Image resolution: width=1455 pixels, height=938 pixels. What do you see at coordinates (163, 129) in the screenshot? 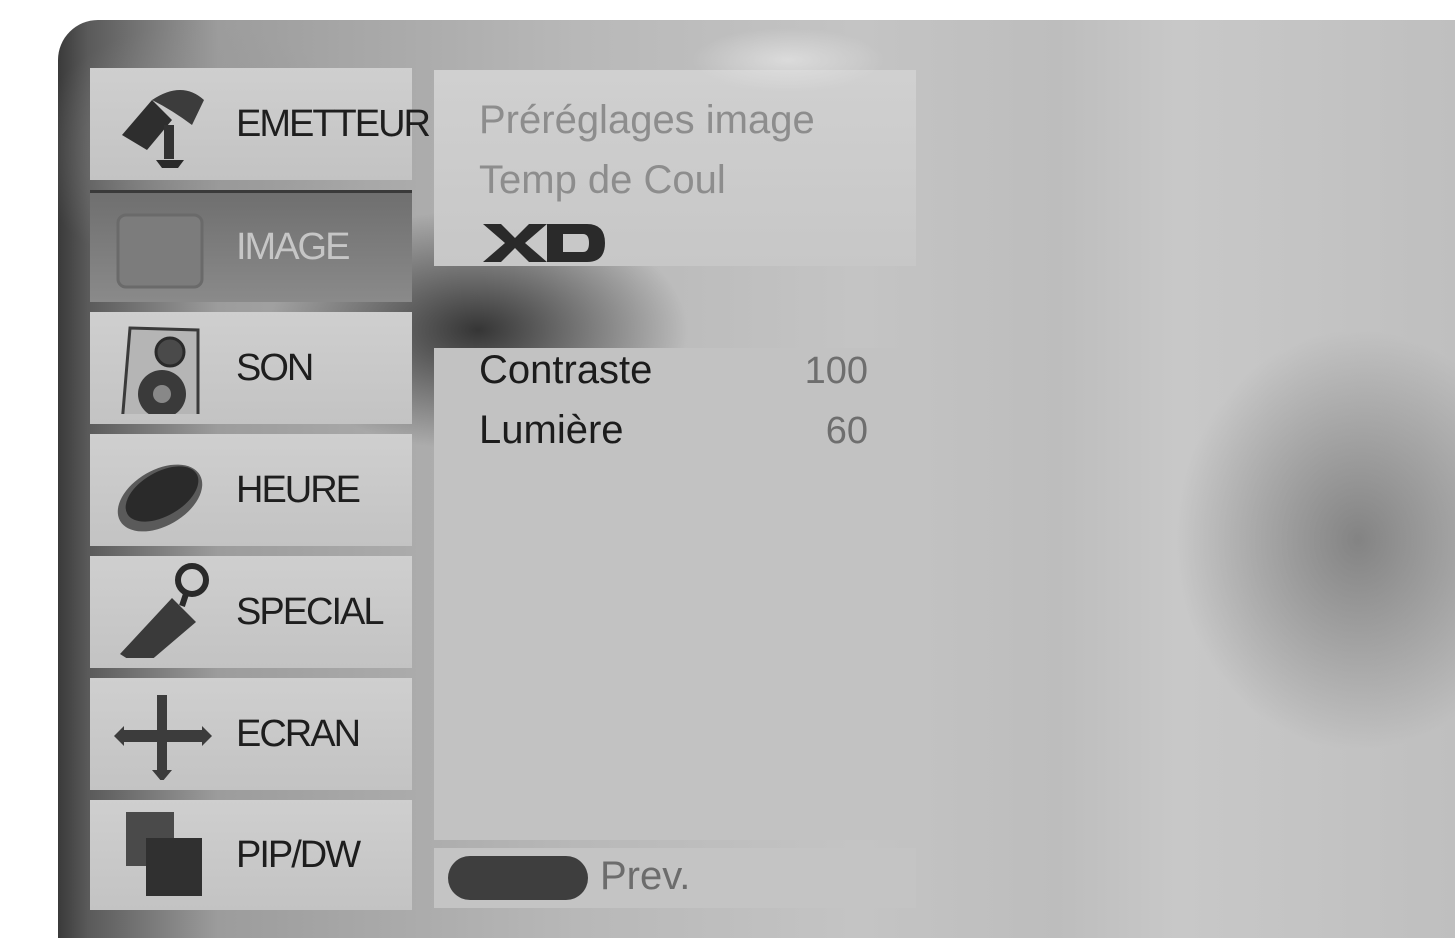
I see `satellite-dish-icon` at bounding box center [163, 129].